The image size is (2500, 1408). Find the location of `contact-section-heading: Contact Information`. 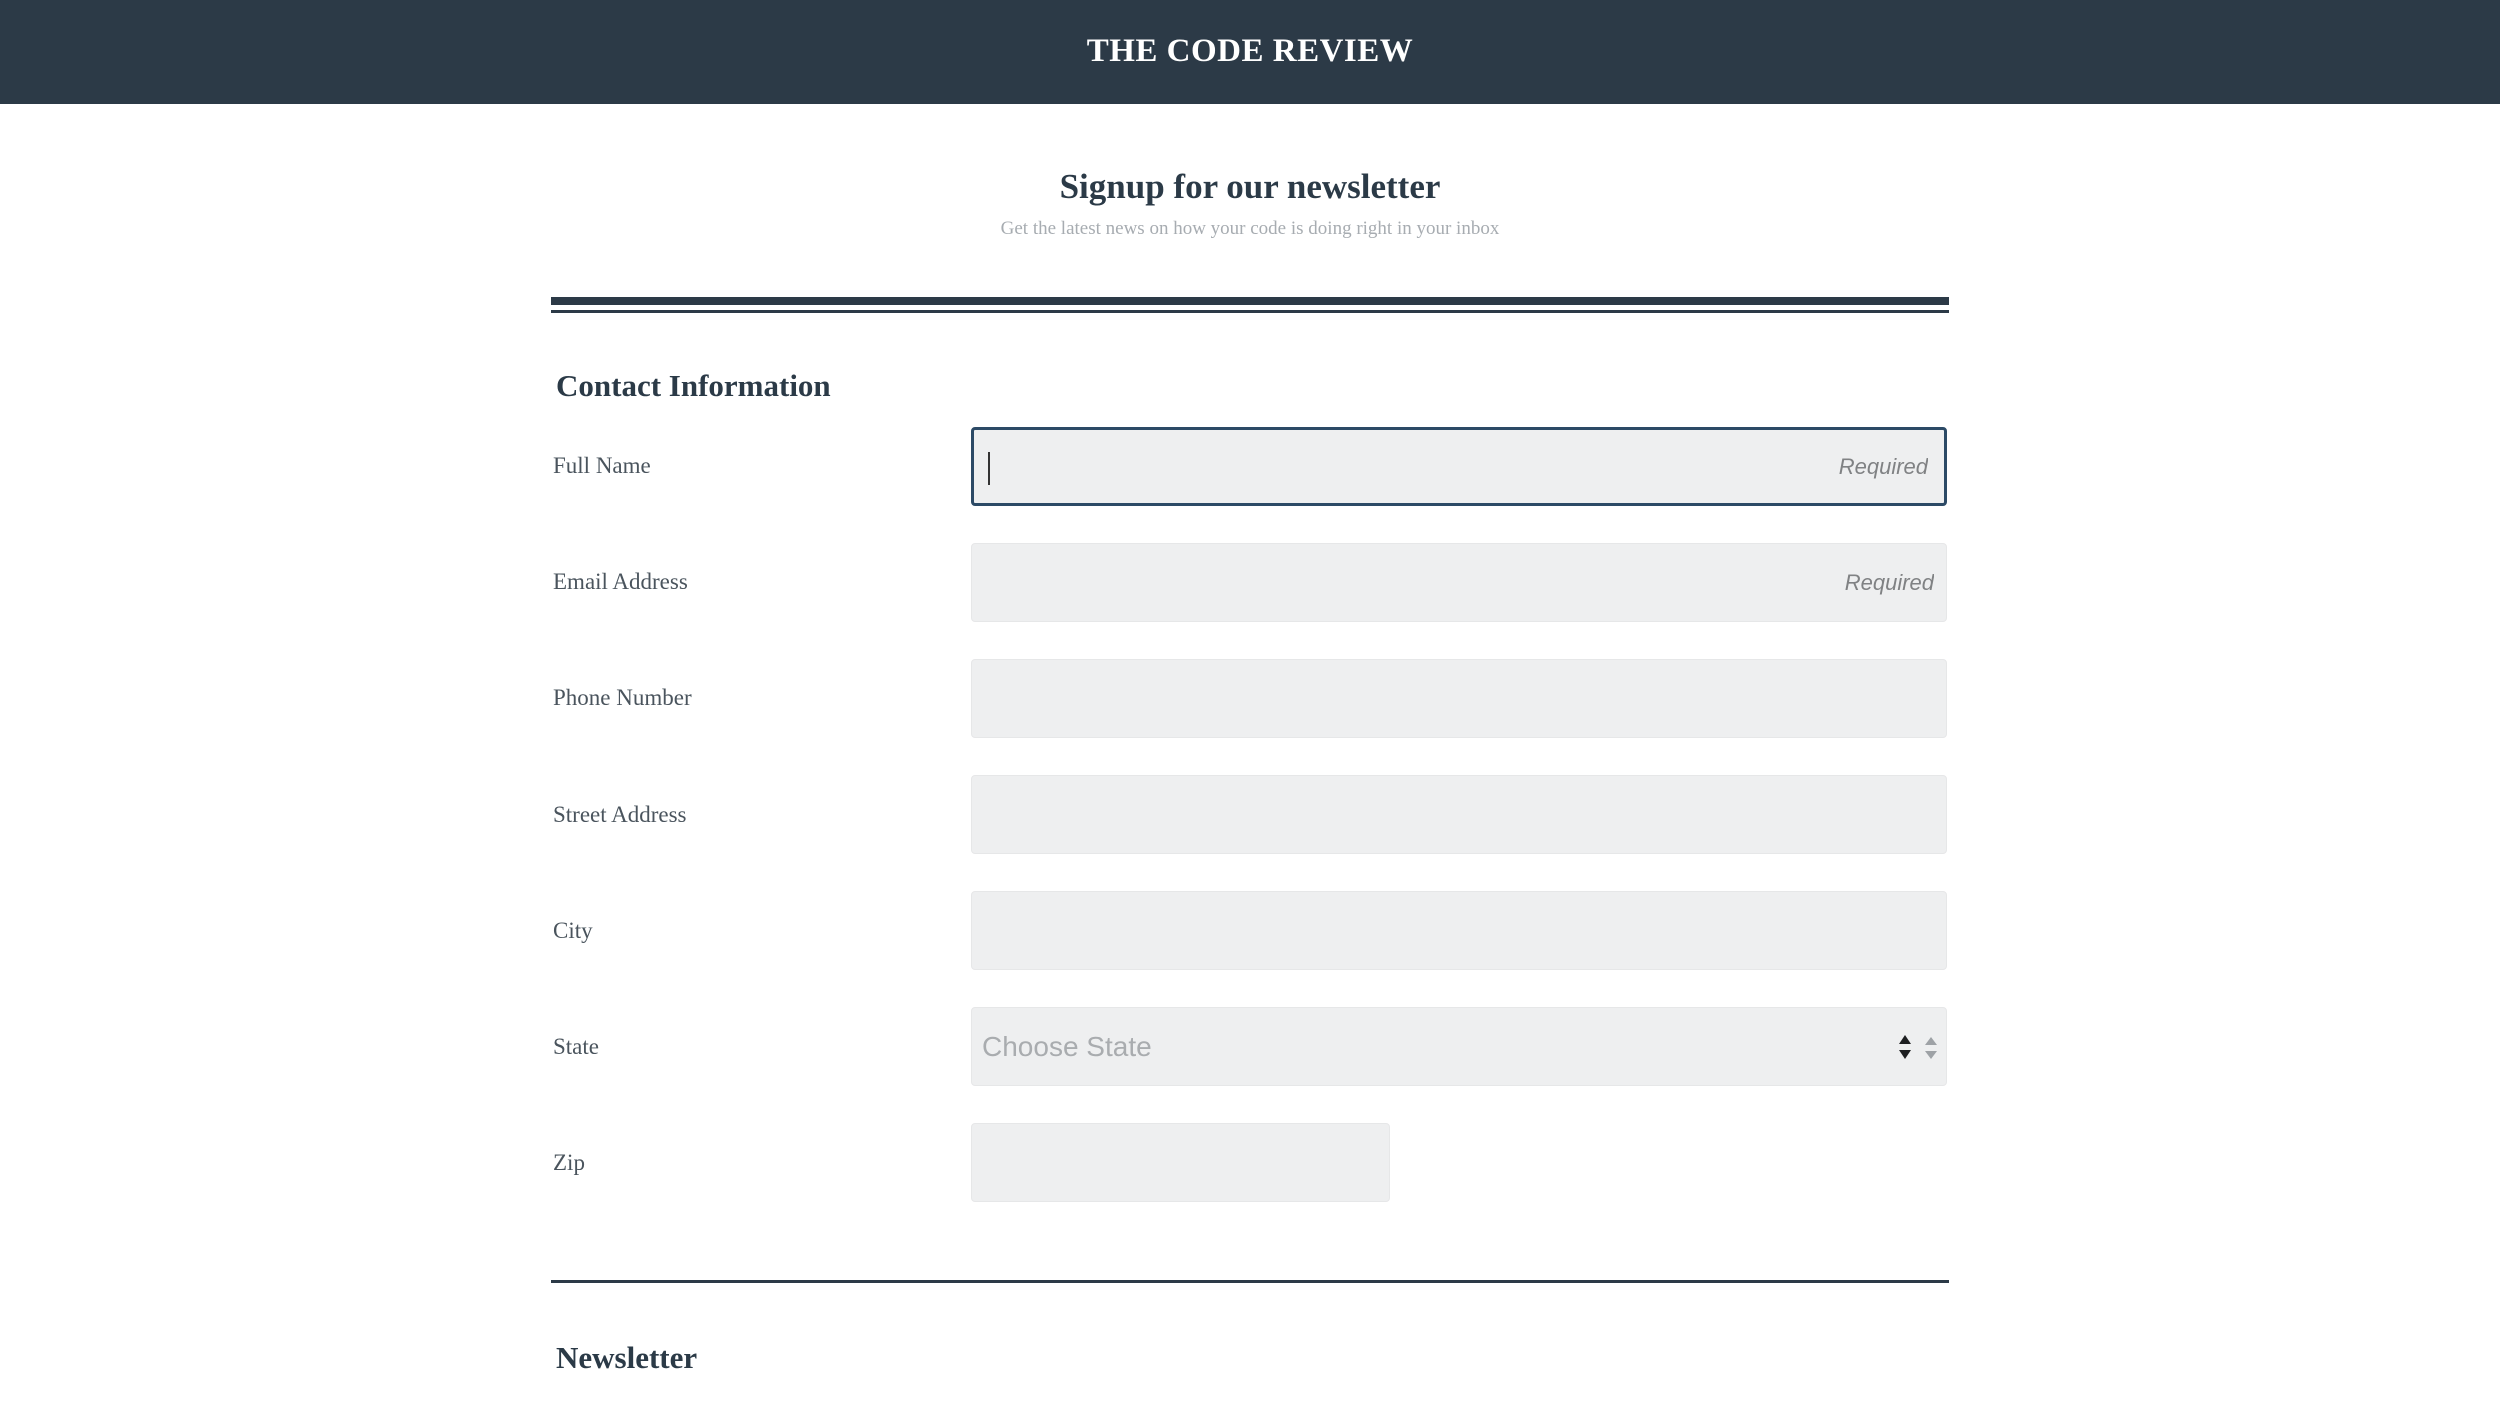

contact-section-heading: Contact Information is located at coordinates (693, 385).